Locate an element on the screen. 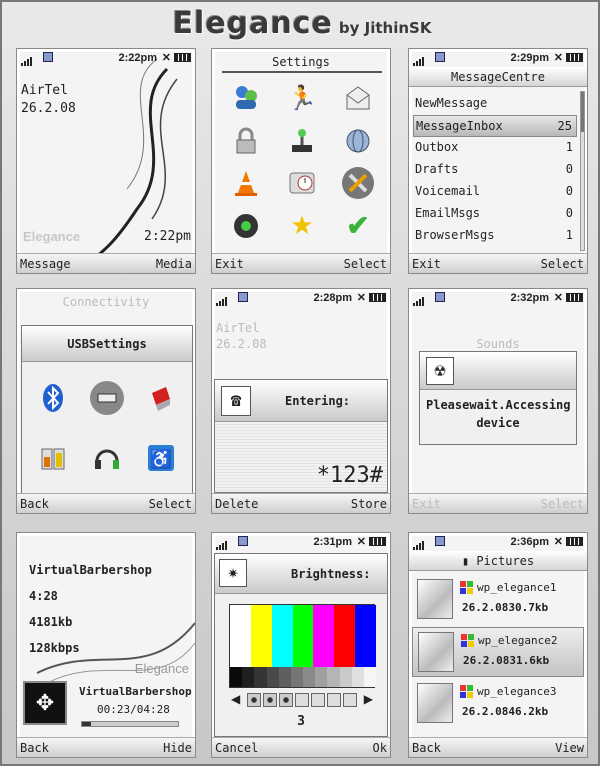  scrollbar is located at coordinates (582, 171).